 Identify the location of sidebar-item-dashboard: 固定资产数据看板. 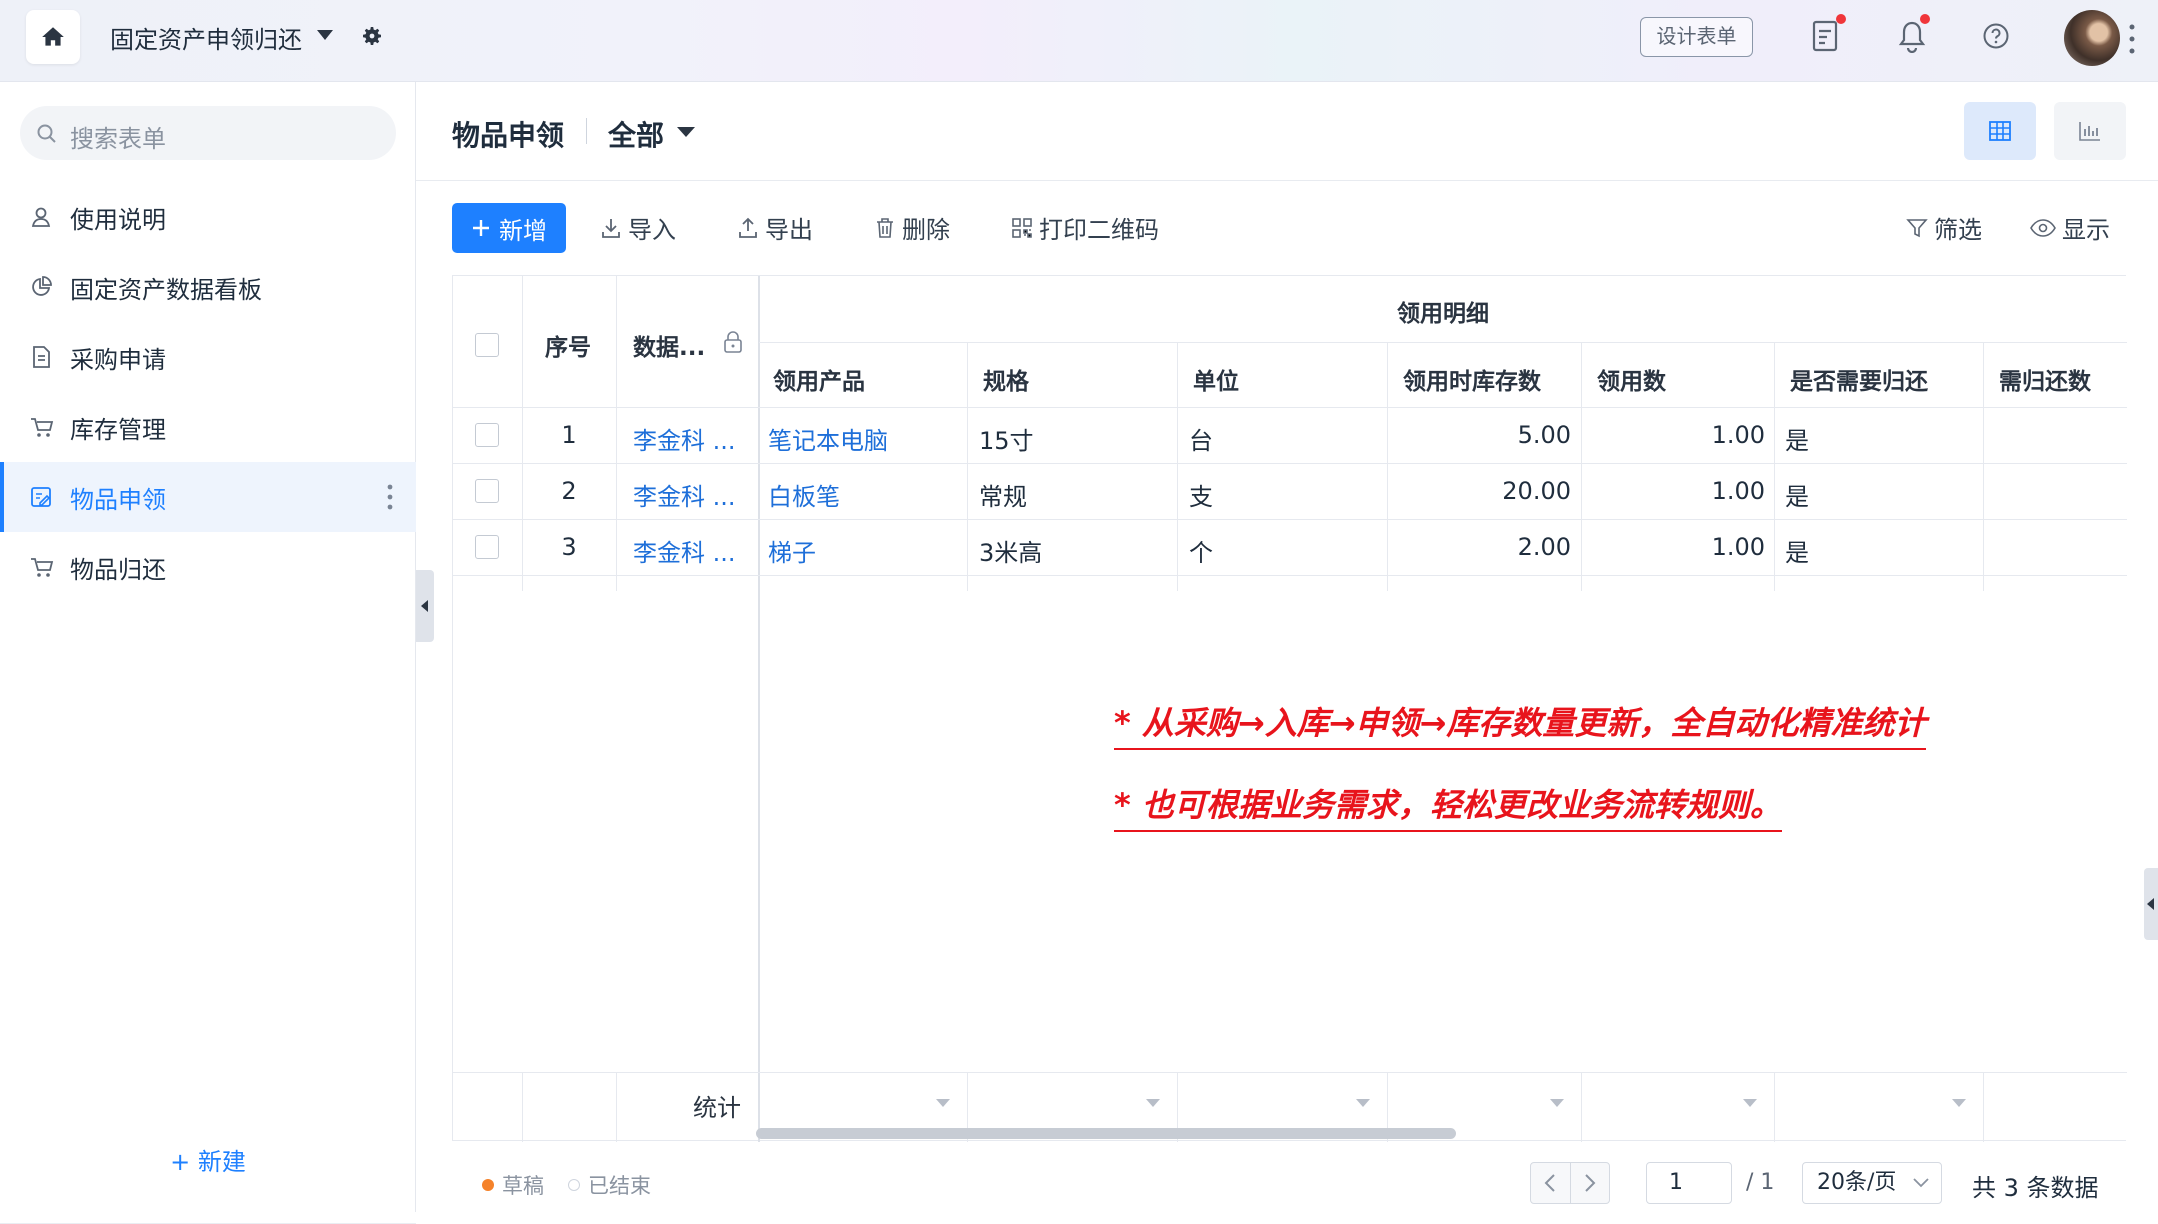
(208, 287).